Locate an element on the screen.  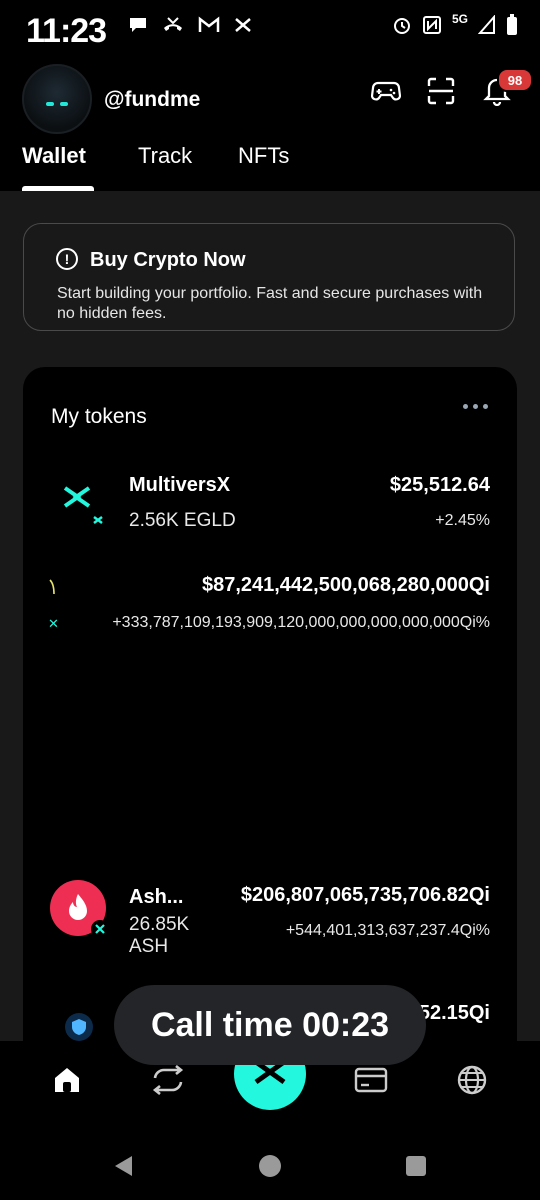
ash-token-icon is located at coordinates (79, 909).